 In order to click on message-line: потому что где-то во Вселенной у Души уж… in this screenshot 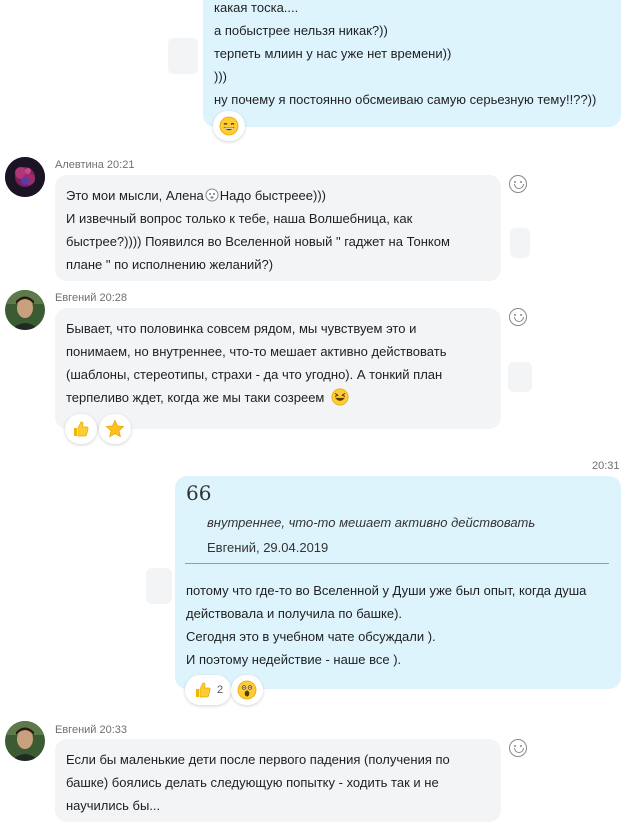, I will do `click(386, 590)`.